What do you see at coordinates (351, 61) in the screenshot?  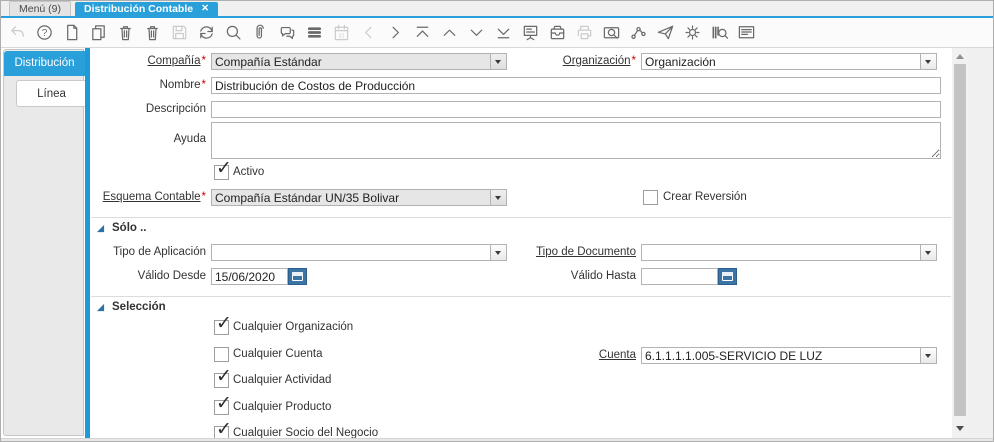 I see `compania-input` at bounding box center [351, 61].